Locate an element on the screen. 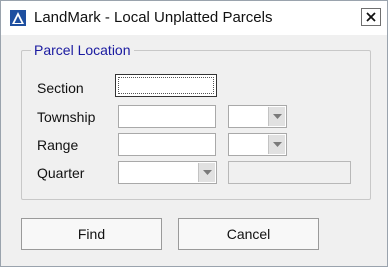  close-button is located at coordinates (371, 17).